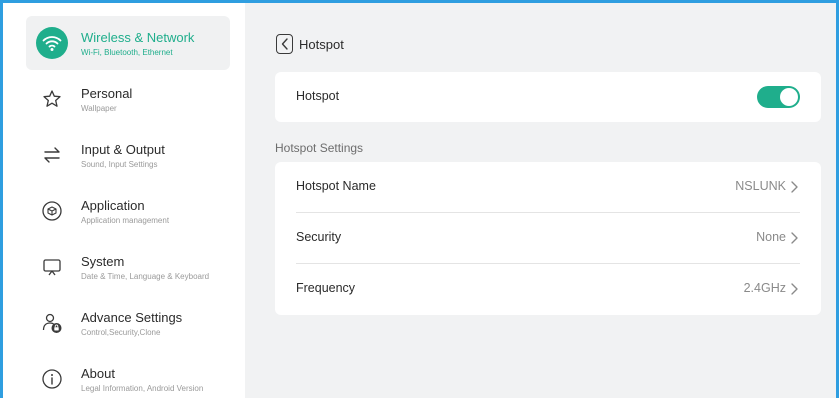 The image size is (839, 398). What do you see at coordinates (52, 211) in the screenshot?
I see `cube-icon` at bounding box center [52, 211].